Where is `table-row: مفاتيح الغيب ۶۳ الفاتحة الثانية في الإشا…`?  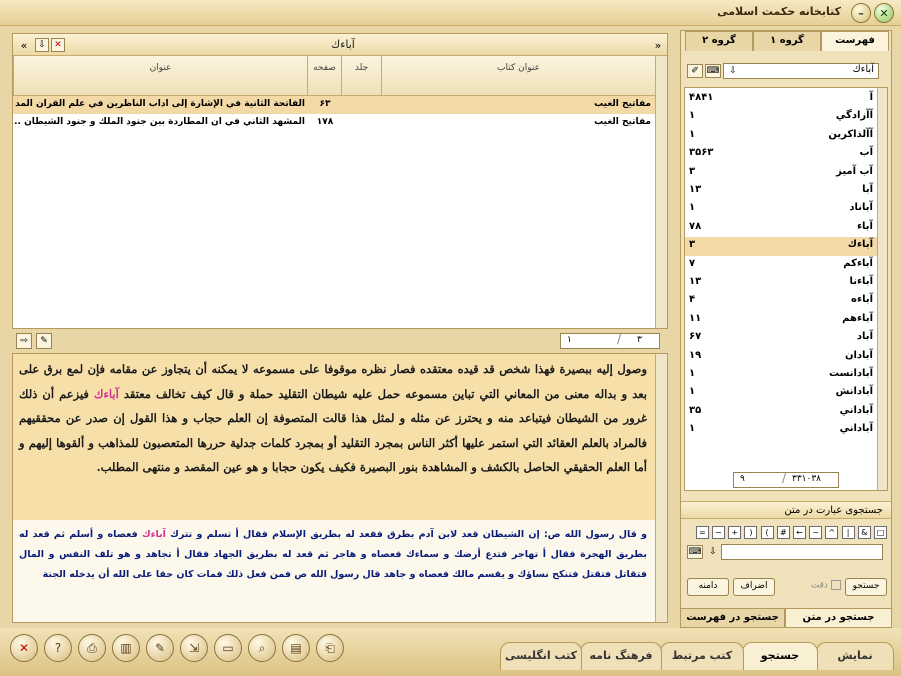
table-row: مفاتيح الغيب ۶۳ الفاتحة الثانية في الإشا… is located at coordinates (334, 105).